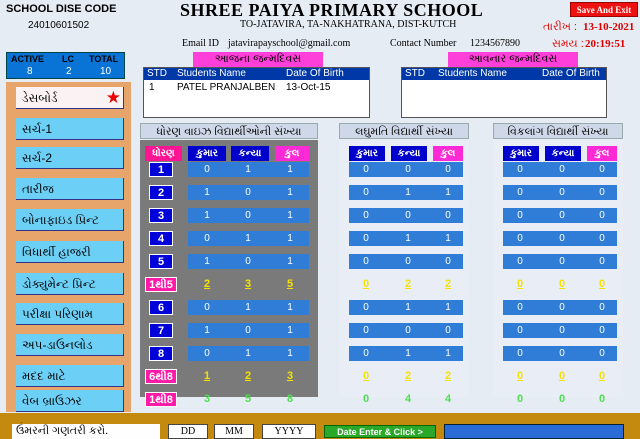 This screenshot has height=439, width=640. What do you see at coordinates (289, 431) in the screenshot?
I see `year-input: YYYY` at bounding box center [289, 431].